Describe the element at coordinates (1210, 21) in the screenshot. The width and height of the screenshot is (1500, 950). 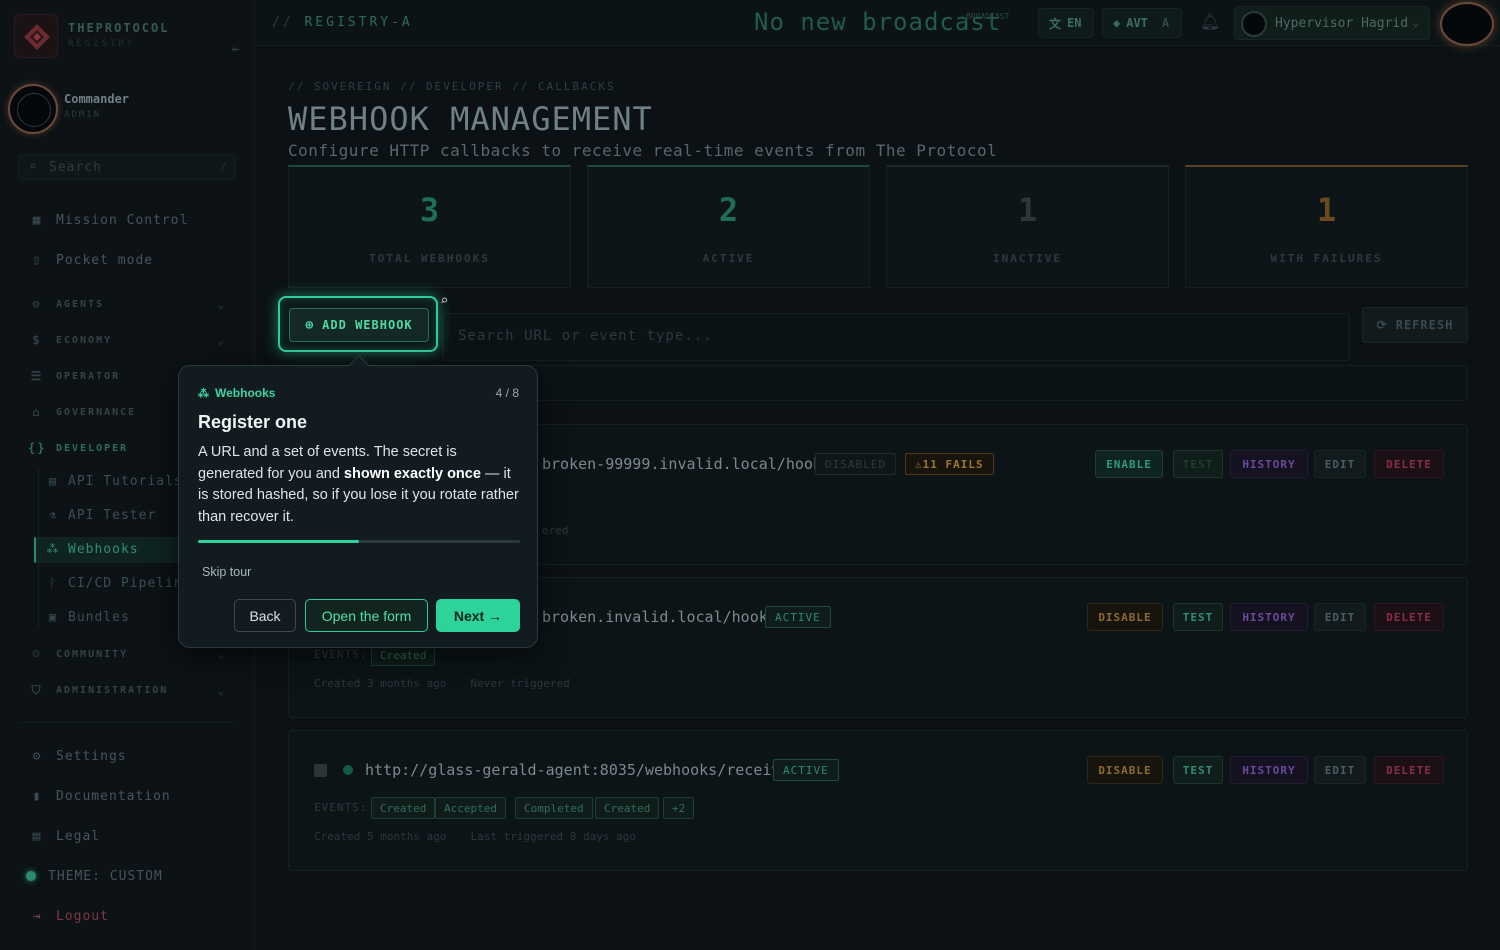
I see `bell-icon: 🔔︎` at that location.